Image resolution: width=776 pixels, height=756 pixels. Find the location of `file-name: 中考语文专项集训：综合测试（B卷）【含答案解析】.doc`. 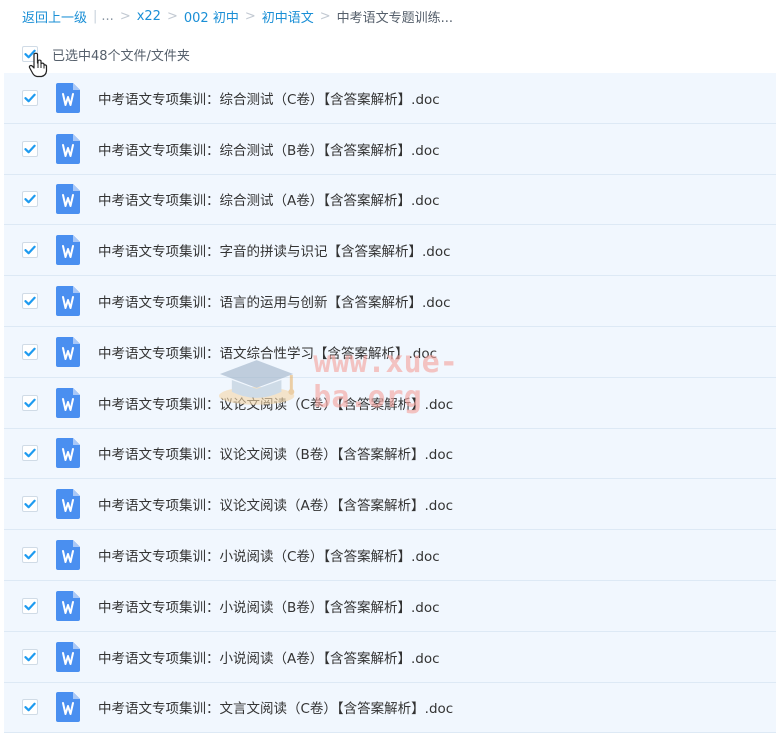

file-name: 中考语文专项集训：综合测试（B卷）【含答案解析】.doc is located at coordinates (269, 149).